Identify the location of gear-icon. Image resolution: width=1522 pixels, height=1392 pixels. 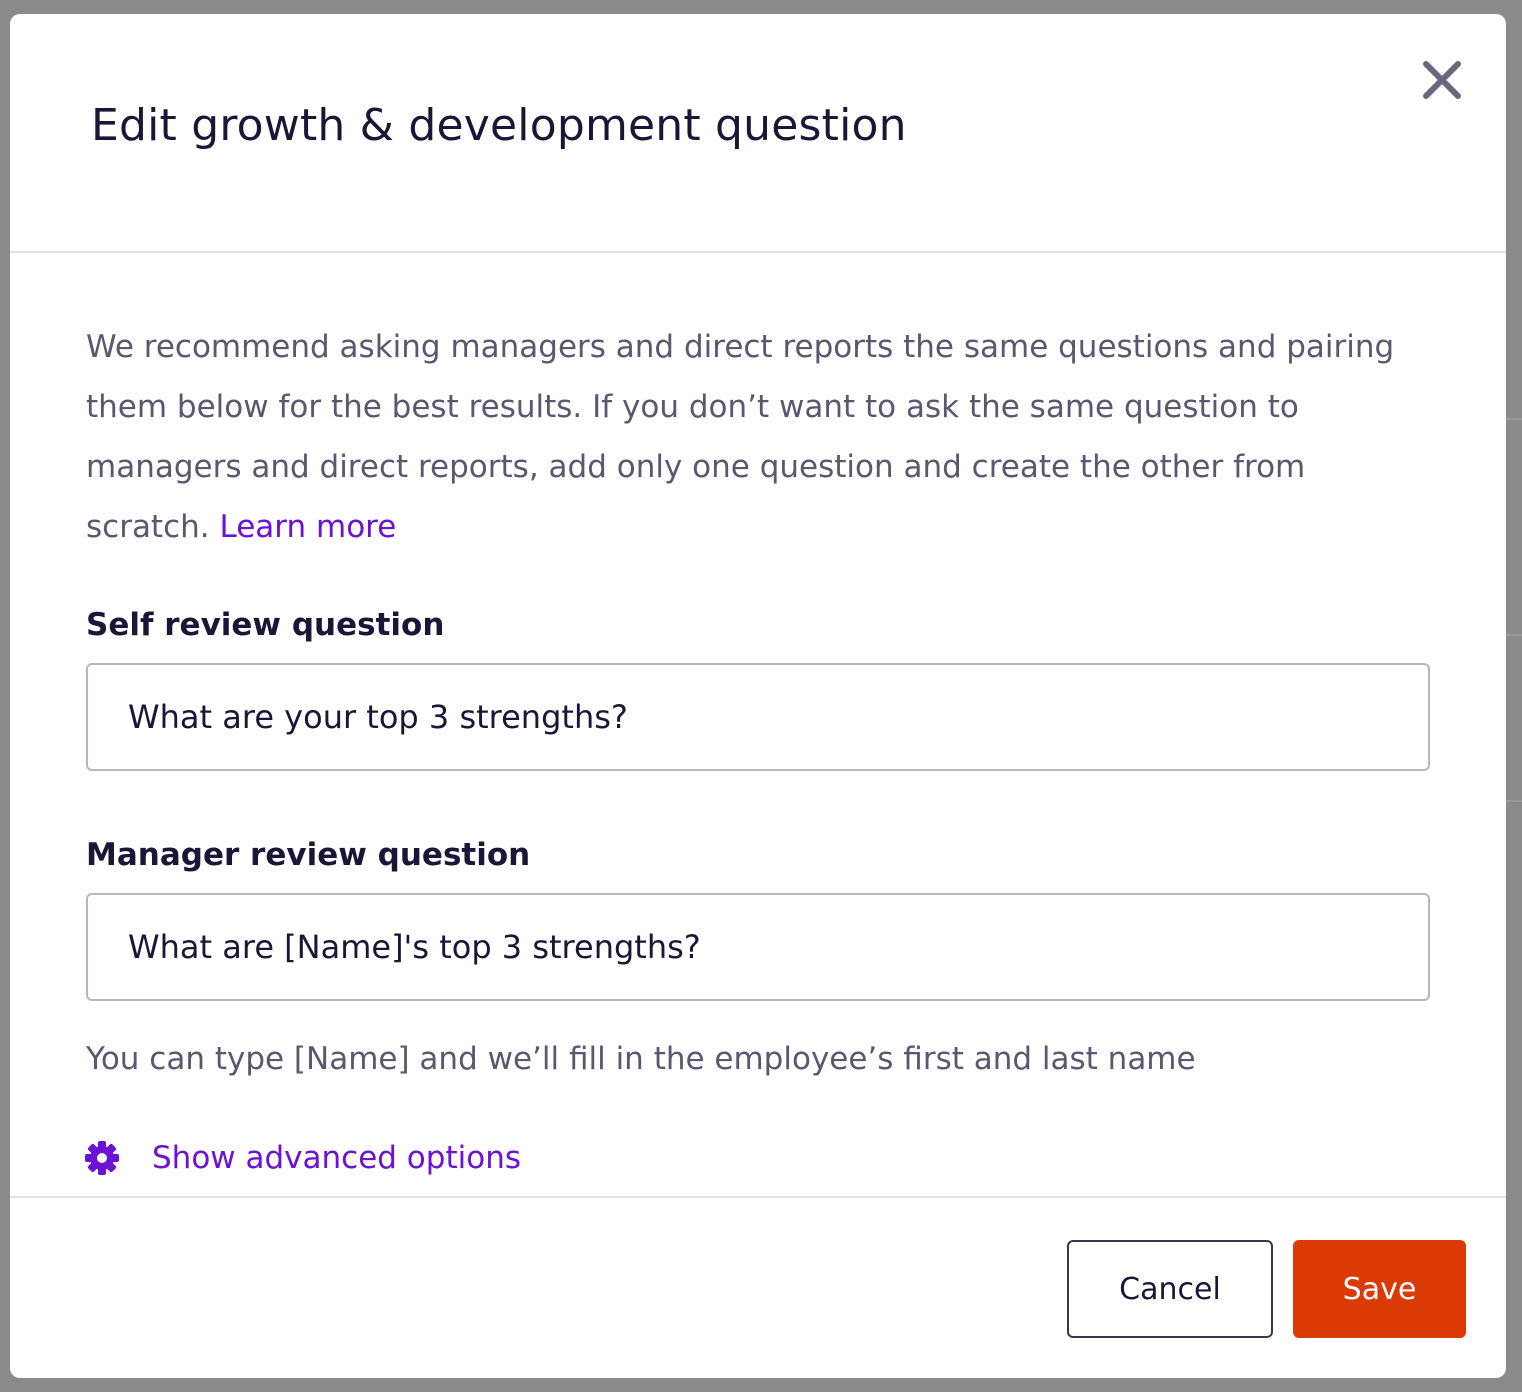
(102, 1158).